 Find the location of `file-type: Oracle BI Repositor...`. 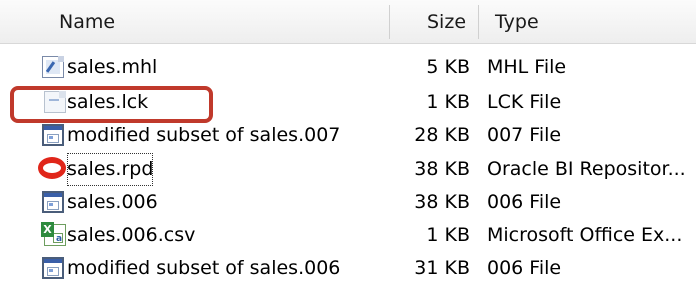

file-type: Oracle BI Repositor... is located at coordinates (586, 169).